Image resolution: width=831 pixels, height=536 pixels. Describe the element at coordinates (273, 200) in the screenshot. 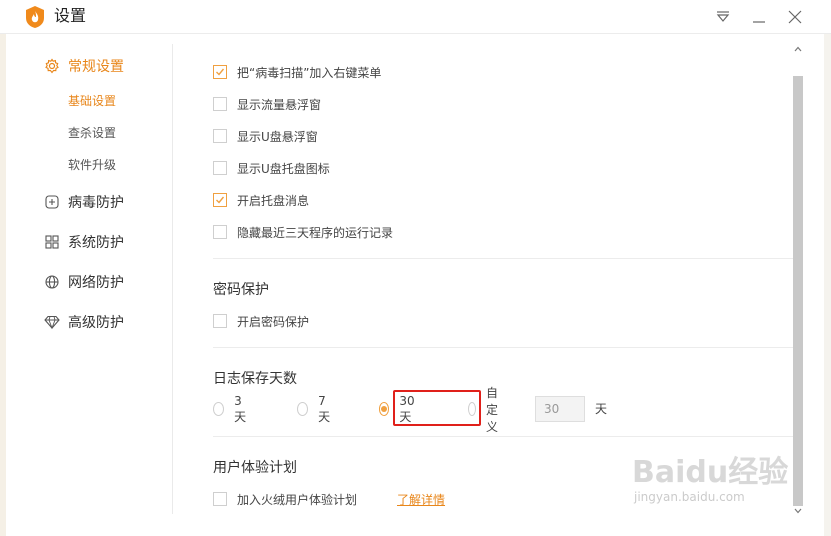

I see `option-label: 开启托盘消息` at that location.